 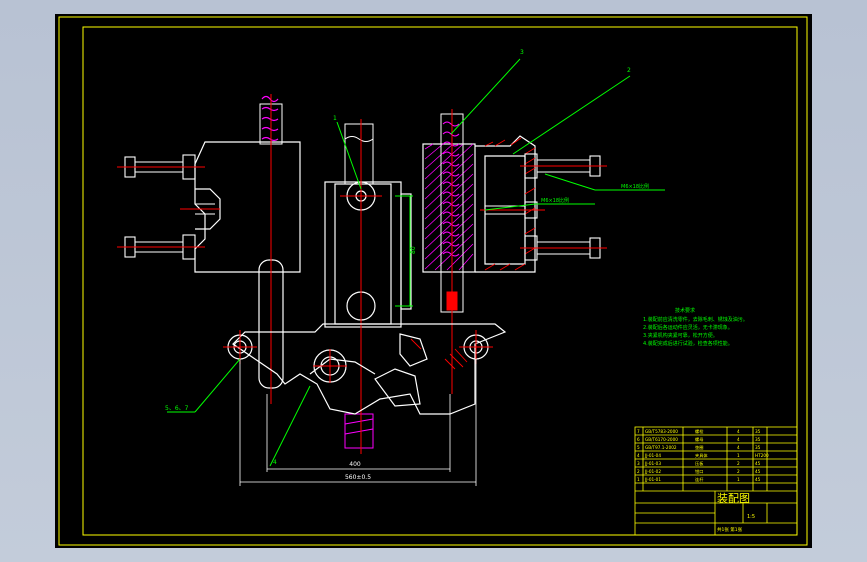 What do you see at coordinates (738, 463) in the screenshot?
I see `parts-row-3-qty: 2` at bounding box center [738, 463].